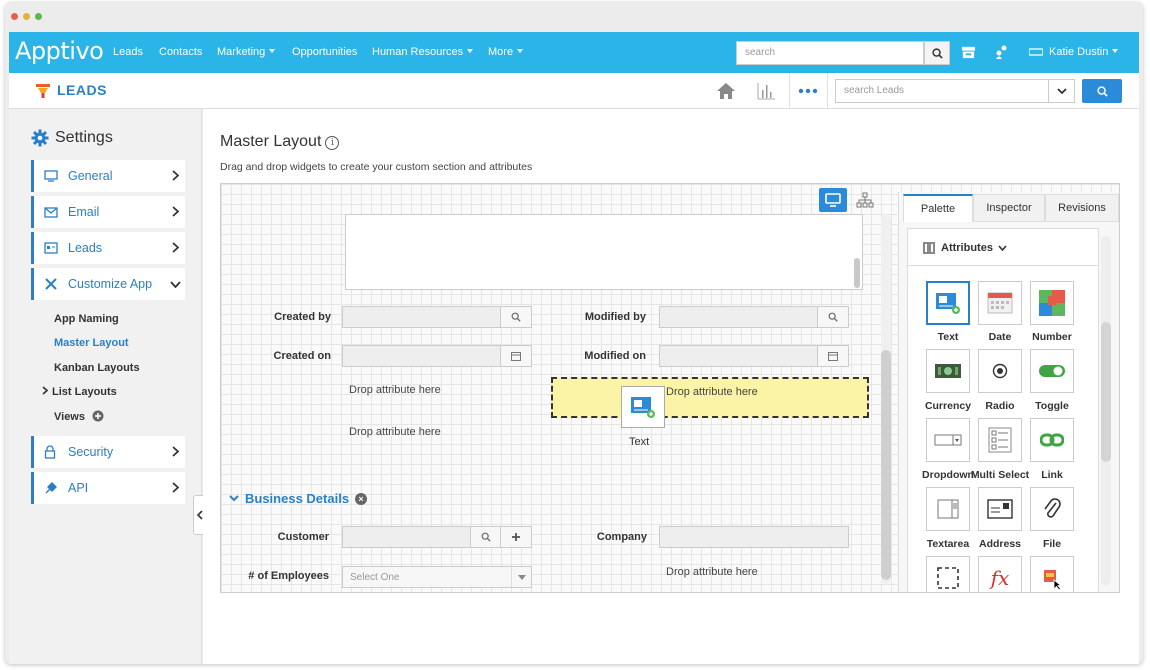  I want to click on customer-search-button, so click(486, 537).